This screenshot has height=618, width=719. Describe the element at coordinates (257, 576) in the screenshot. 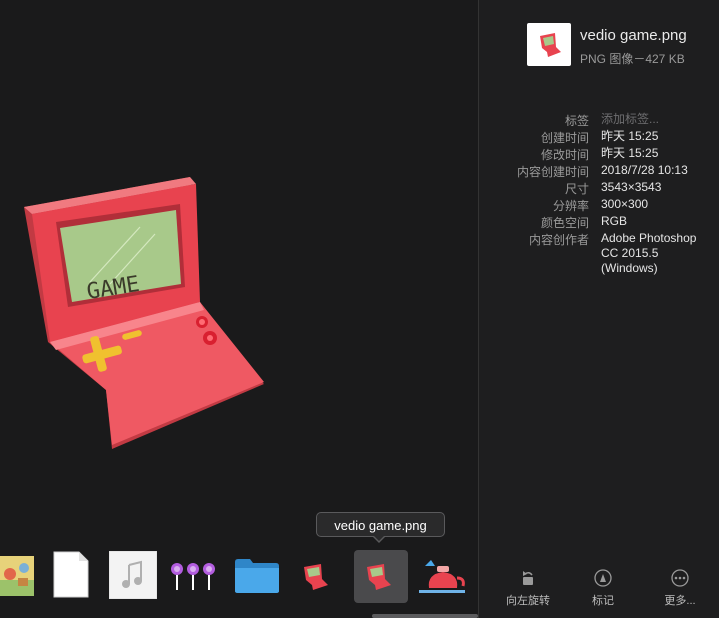

I see `blue-folder-thumbnail-icon` at that location.